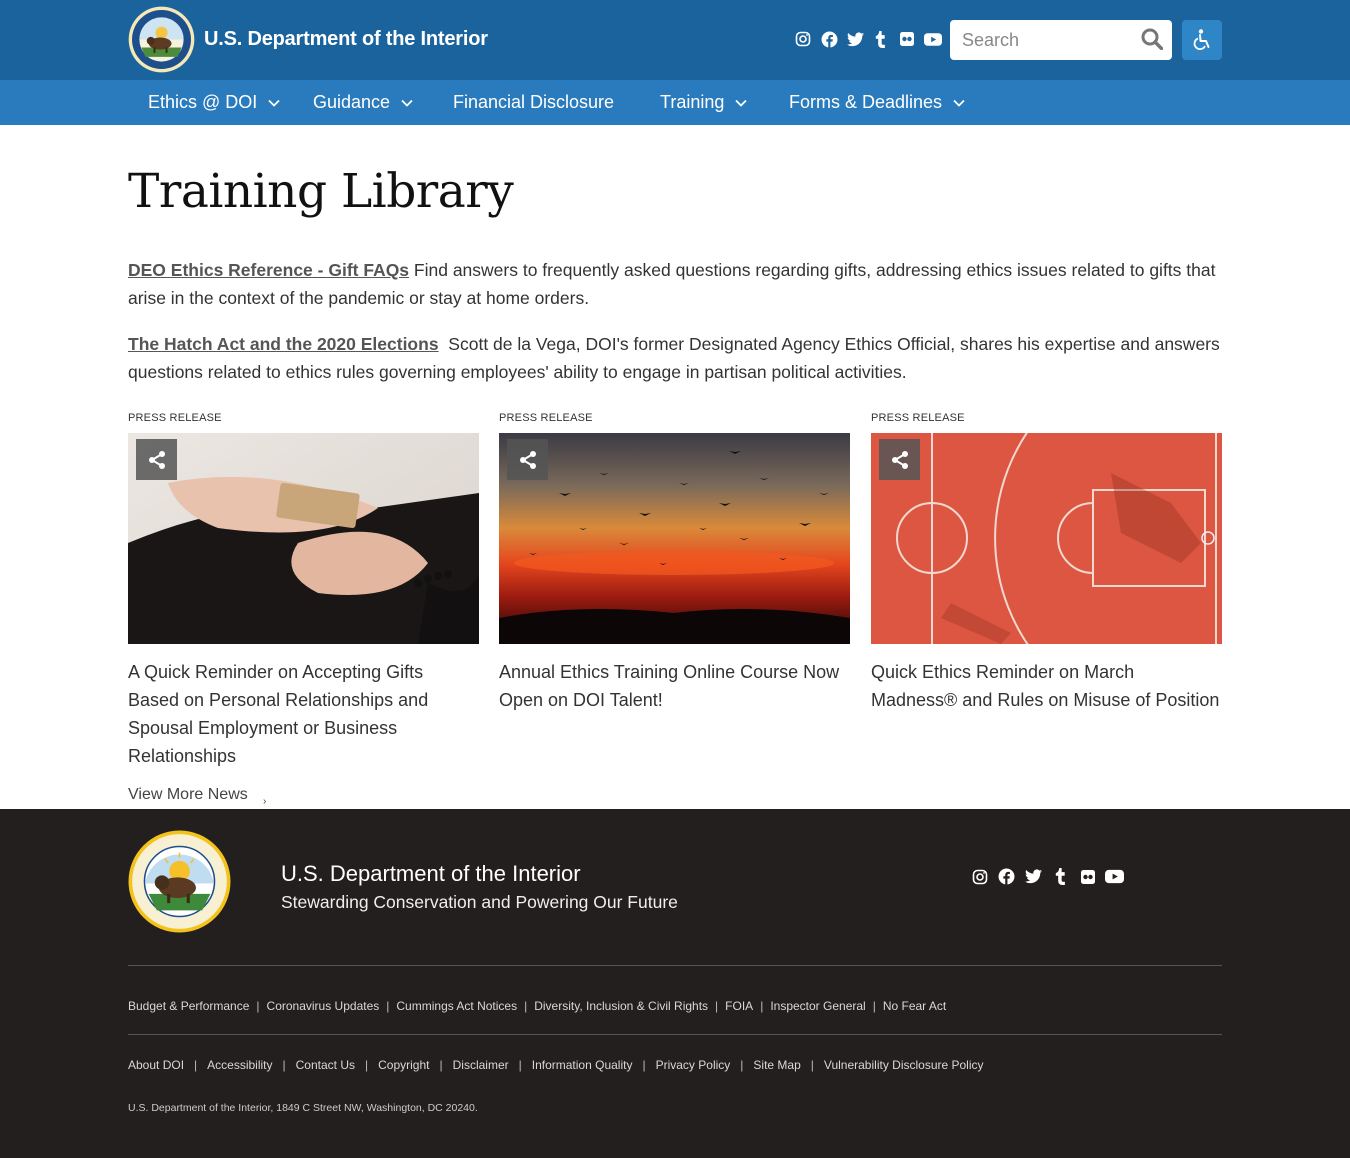 Image resolution: width=1350 pixels, height=1158 pixels. I want to click on card-image-sunset, so click(674, 538).